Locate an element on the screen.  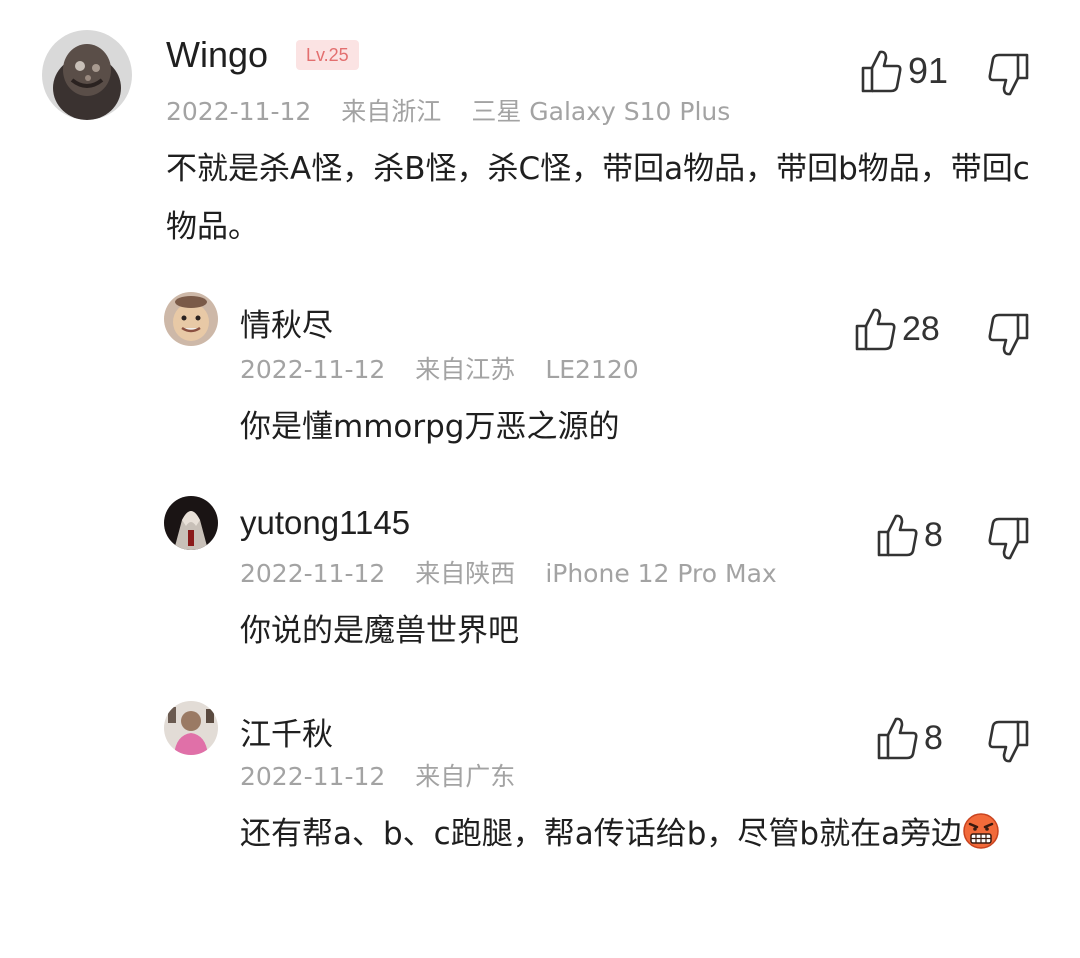
comment-meta: 2022-11-12 来自江苏 LE2120 is located at coordinates (454, 368).